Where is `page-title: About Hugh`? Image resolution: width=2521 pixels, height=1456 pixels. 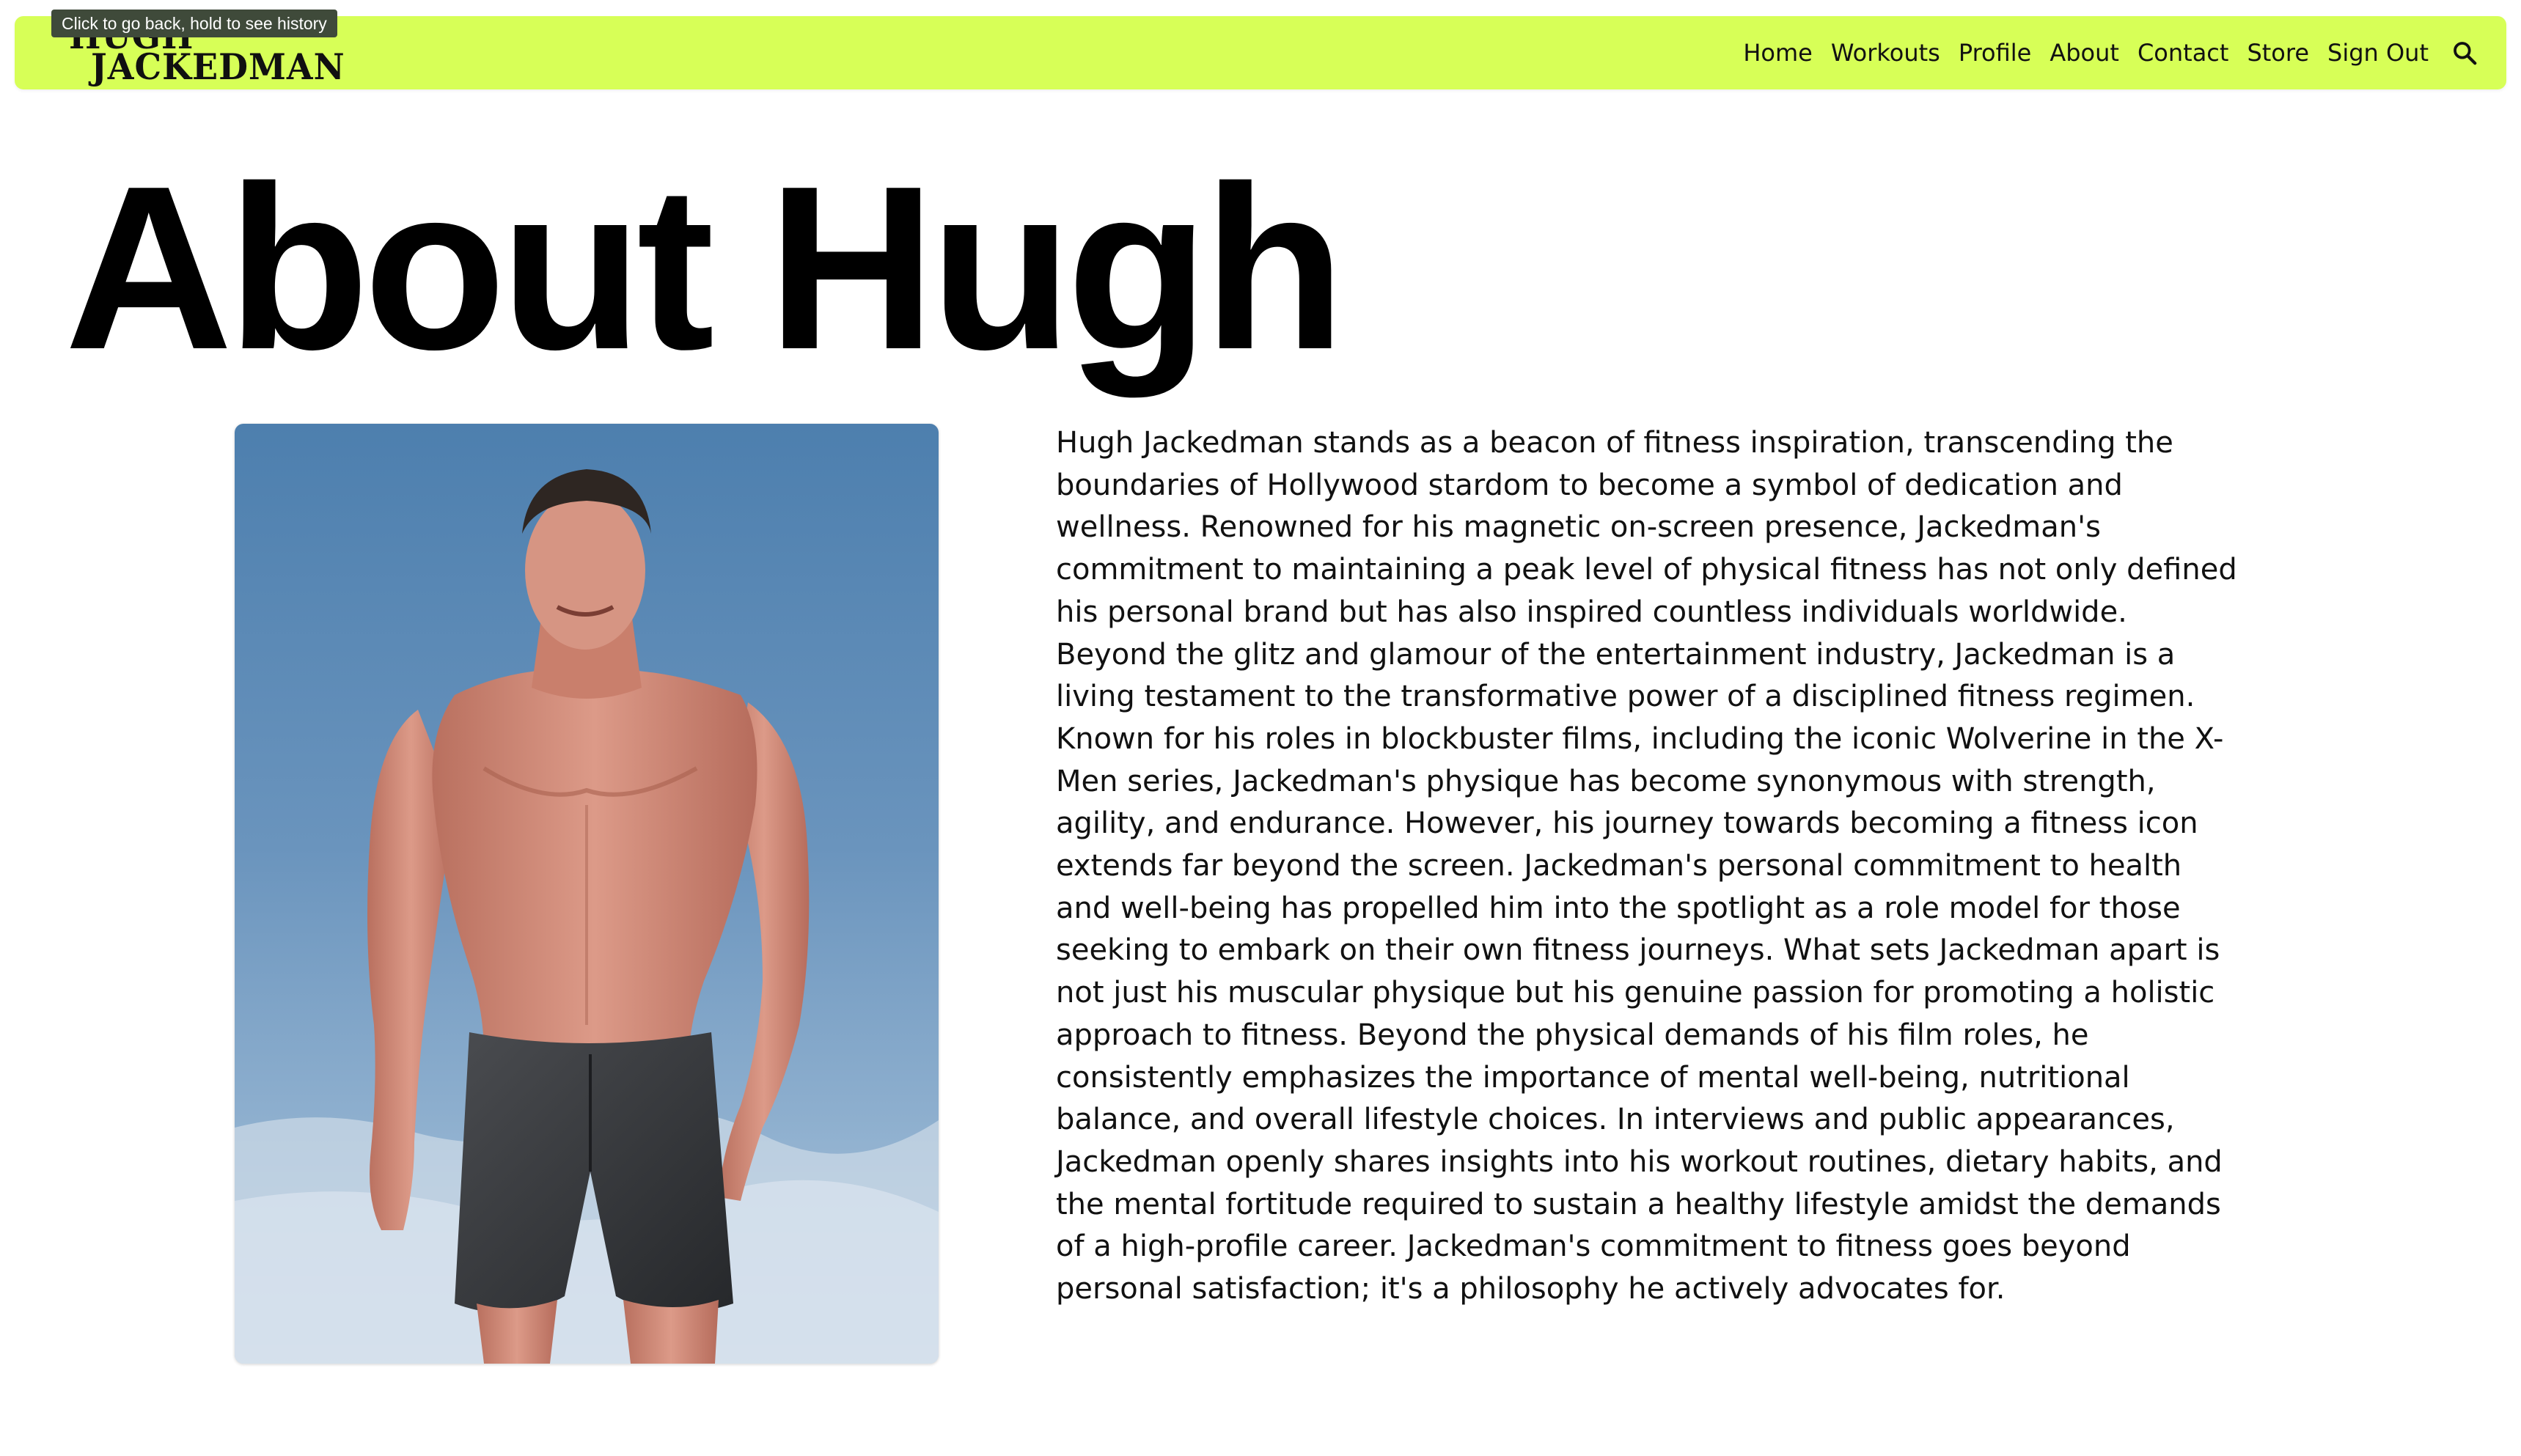 page-title: About Hugh is located at coordinates (705, 268).